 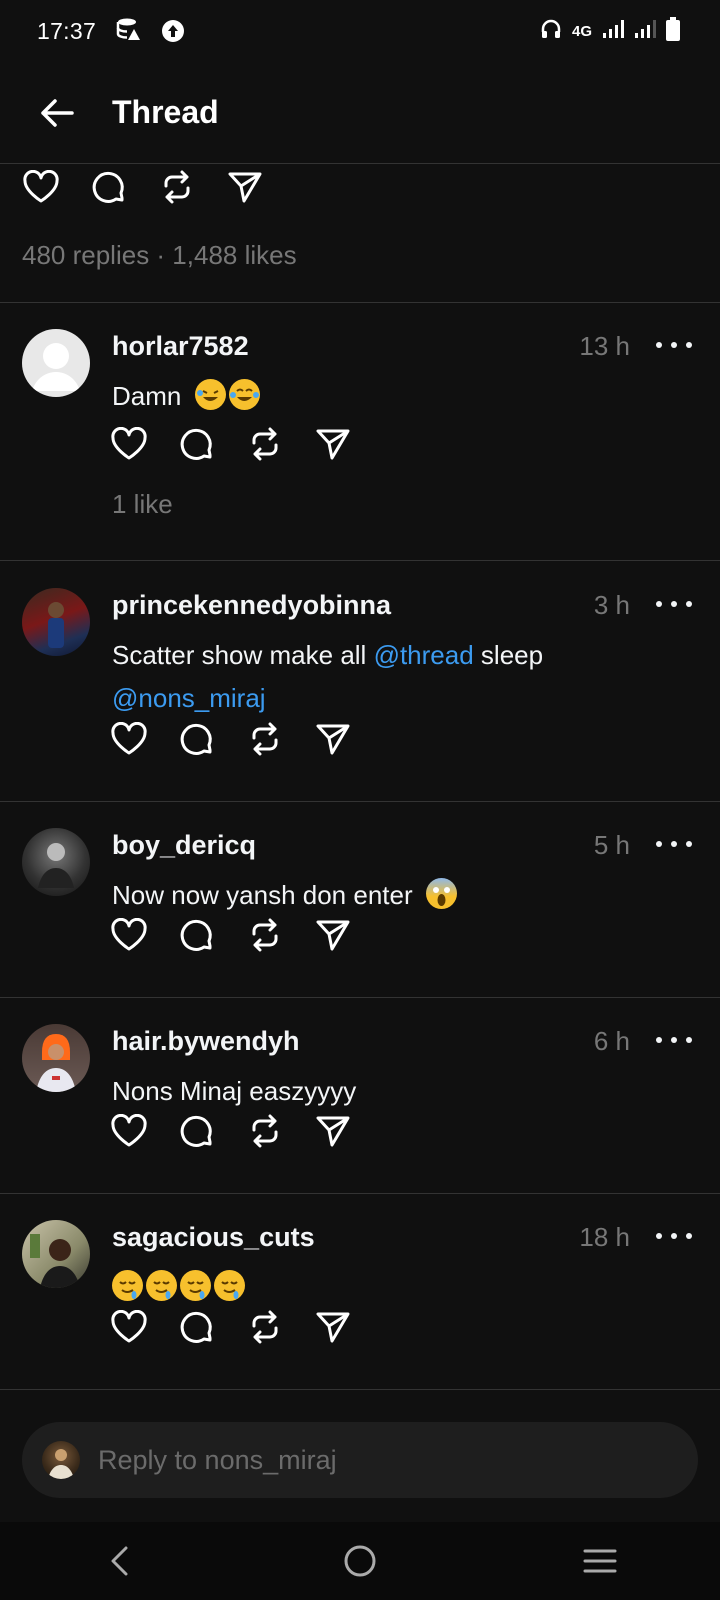 I want to click on avatar-placeholder, so click(x=56, y=363).